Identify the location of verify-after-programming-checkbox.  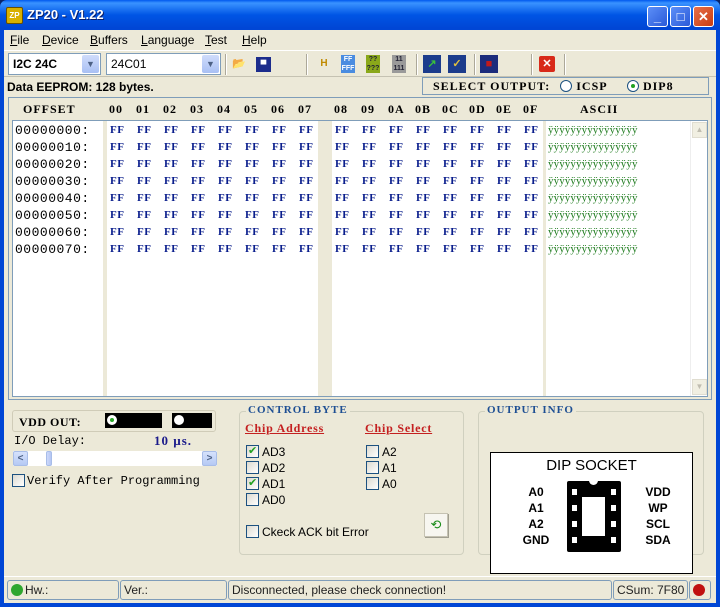
(18, 480).